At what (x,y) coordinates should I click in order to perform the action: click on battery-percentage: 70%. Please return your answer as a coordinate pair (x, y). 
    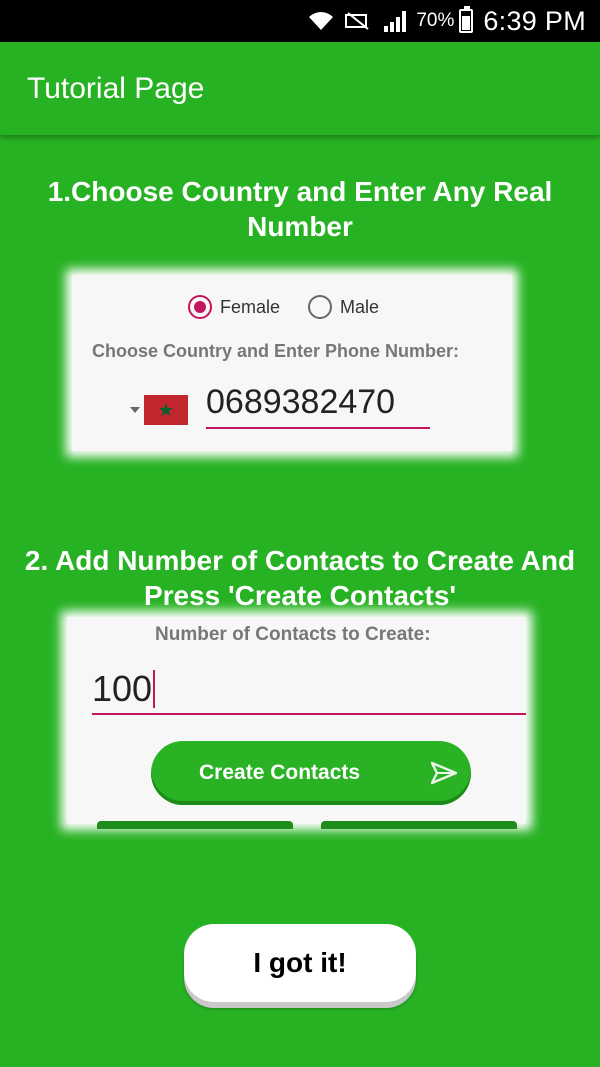
    Looking at the image, I should click on (435, 20).